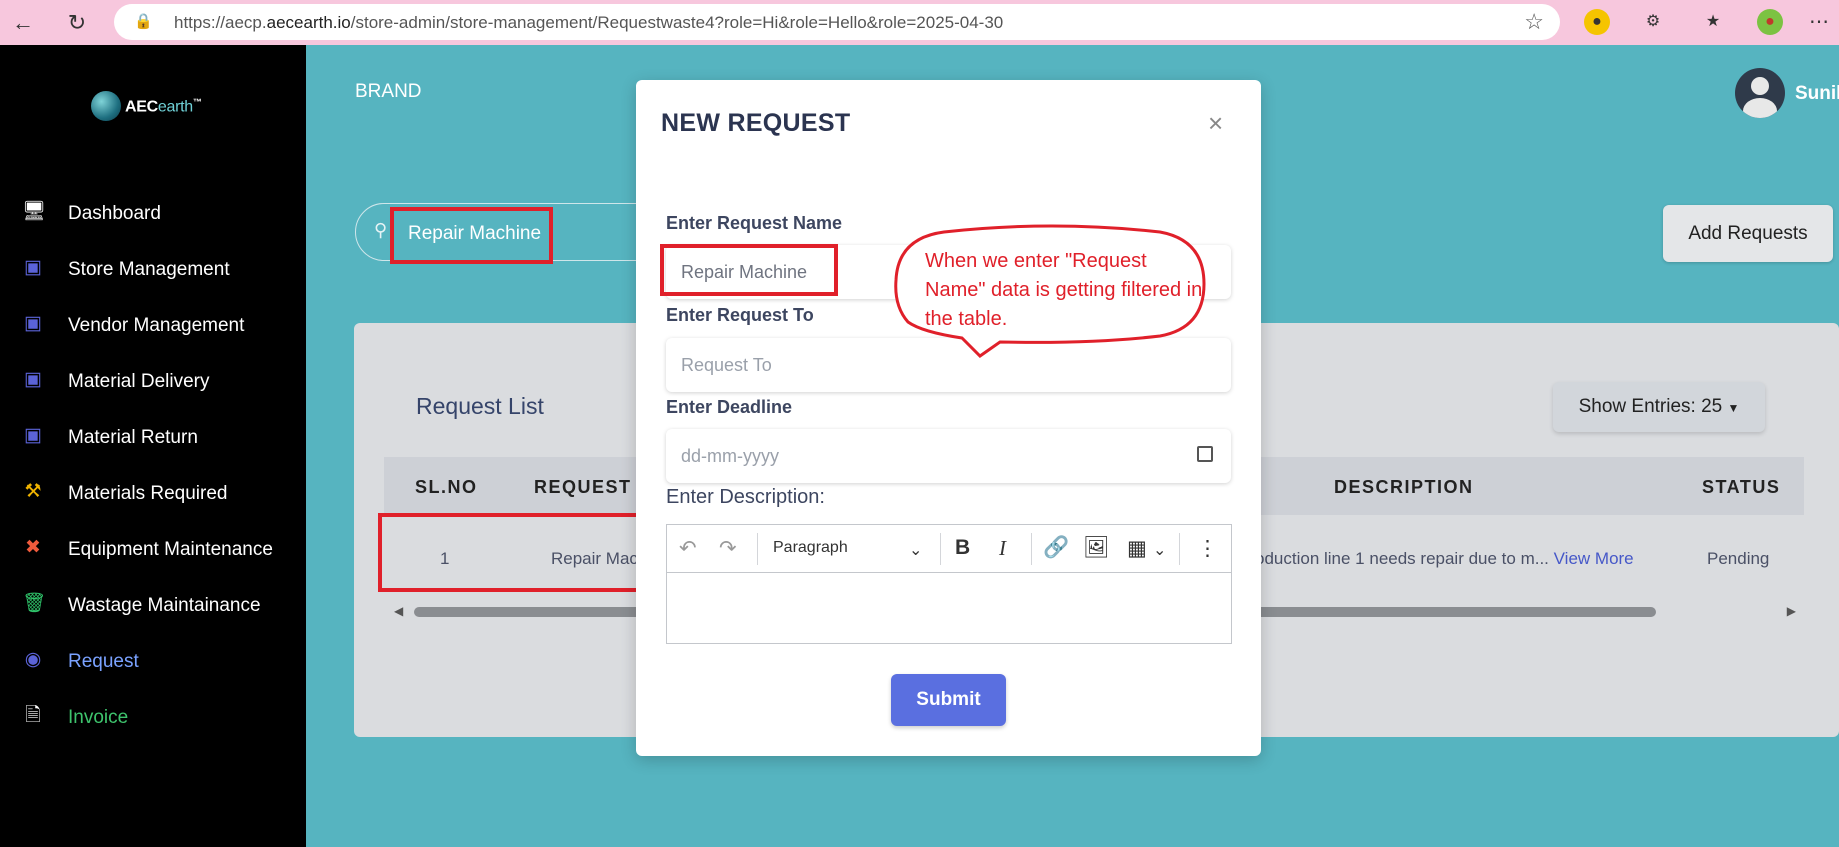 This screenshot has width=1839, height=847. What do you see at coordinates (1733, 408) in the screenshot?
I see `caret-down-icon: ▼` at bounding box center [1733, 408].